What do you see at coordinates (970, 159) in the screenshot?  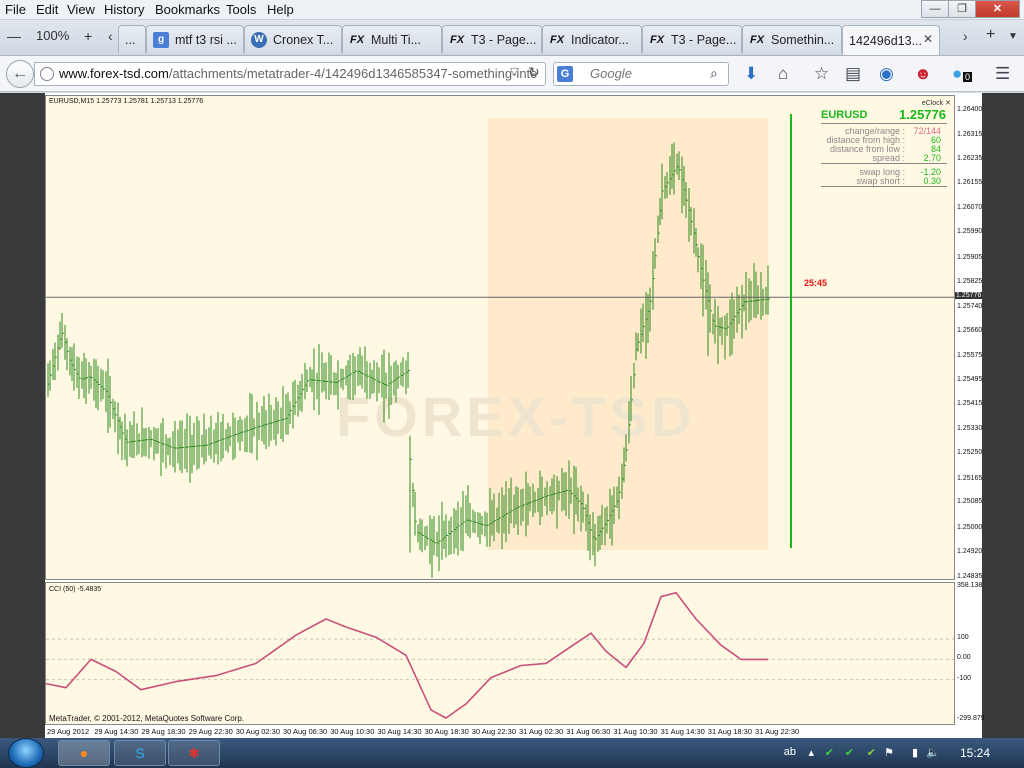 I see `price-tick-label: 1.26235` at bounding box center [970, 159].